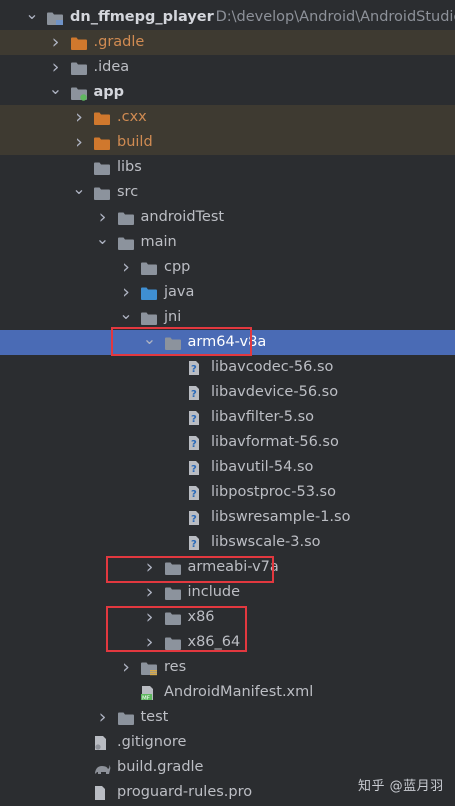 Image resolution: width=455 pixels, height=806 pixels. I want to click on tree-item-label: build.gradle, so click(160, 767).